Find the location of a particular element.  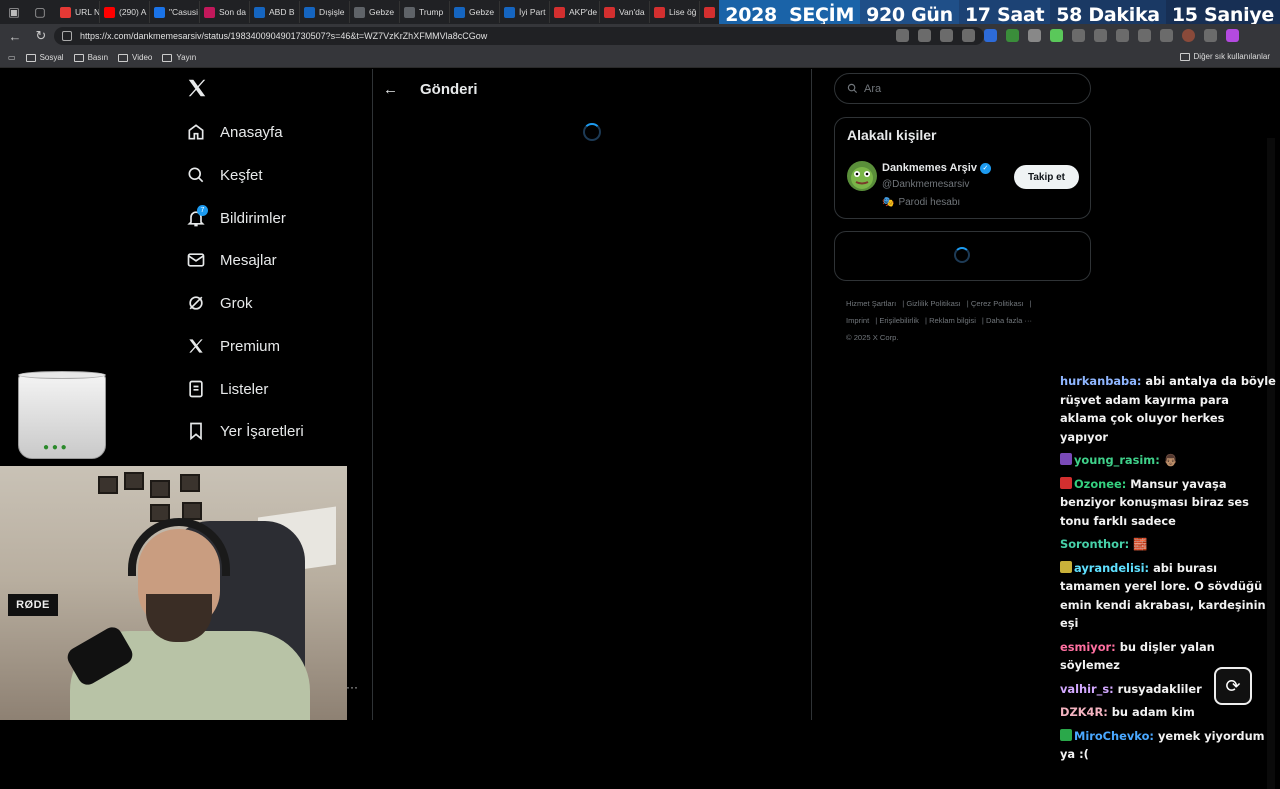

workspaces-icon: ▣ is located at coordinates (14, 12).